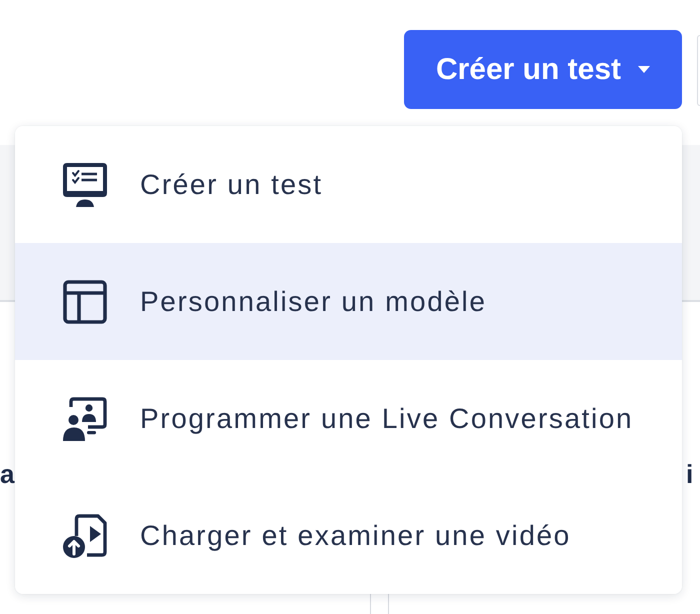 The image size is (700, 614). Describe the element at coordinates (85, 536) in the screenshot. I see `video-upload-icon` at that location.